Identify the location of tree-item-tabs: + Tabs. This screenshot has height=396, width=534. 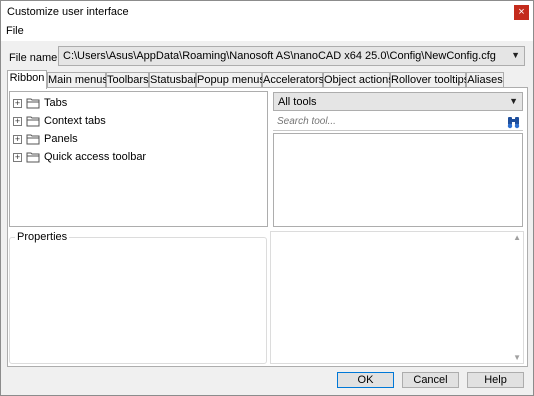
(40, 103).